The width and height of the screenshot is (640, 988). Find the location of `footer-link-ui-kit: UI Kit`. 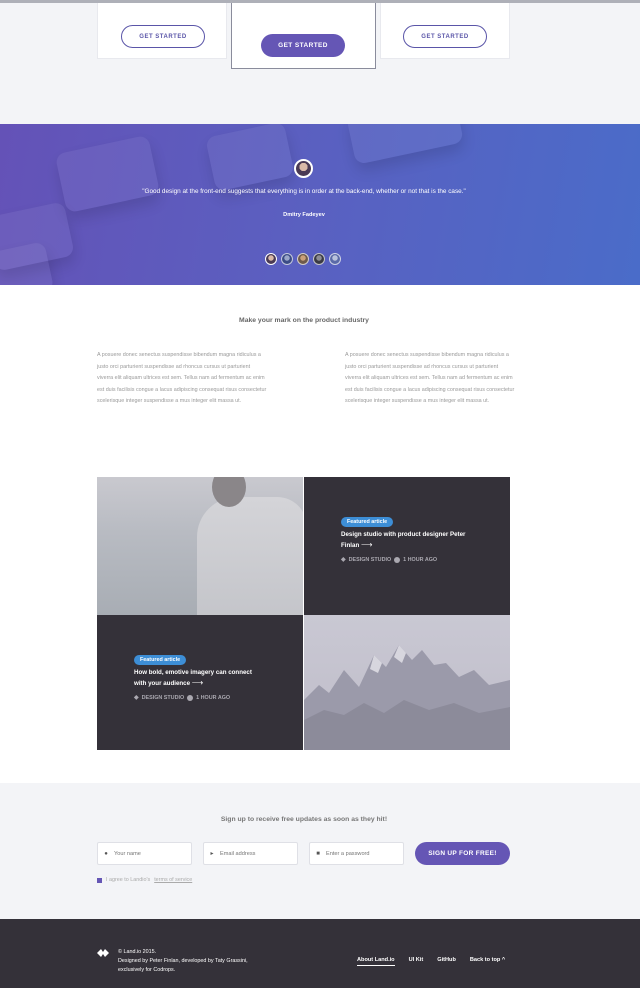

footer-link-ui-kit: UI Kit is located at coordinates (416, 961).